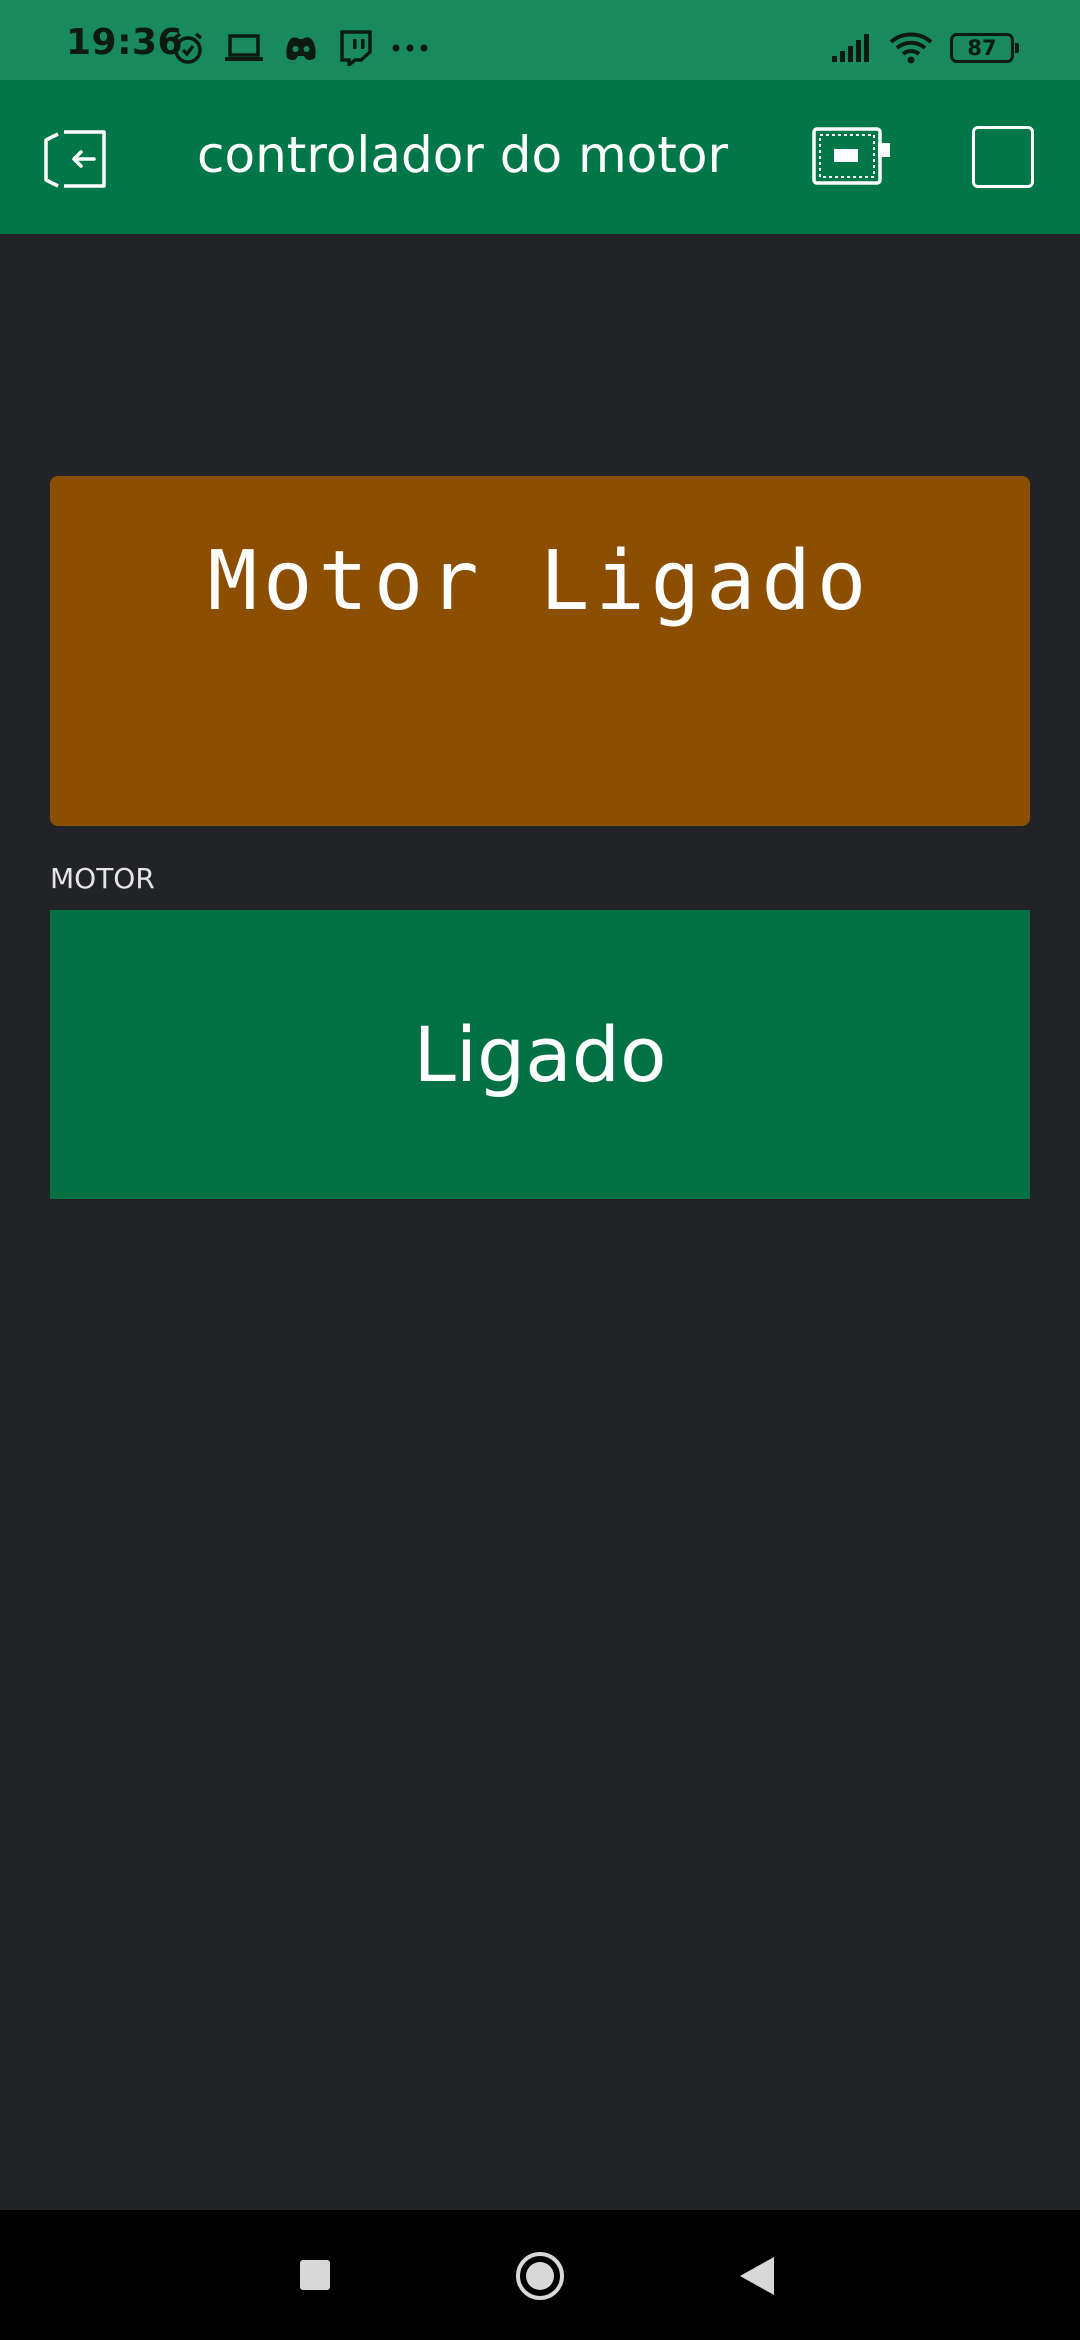  Describe the element at coordinates (77, 157) in the screenshot. I see `exit-icon` at that location.